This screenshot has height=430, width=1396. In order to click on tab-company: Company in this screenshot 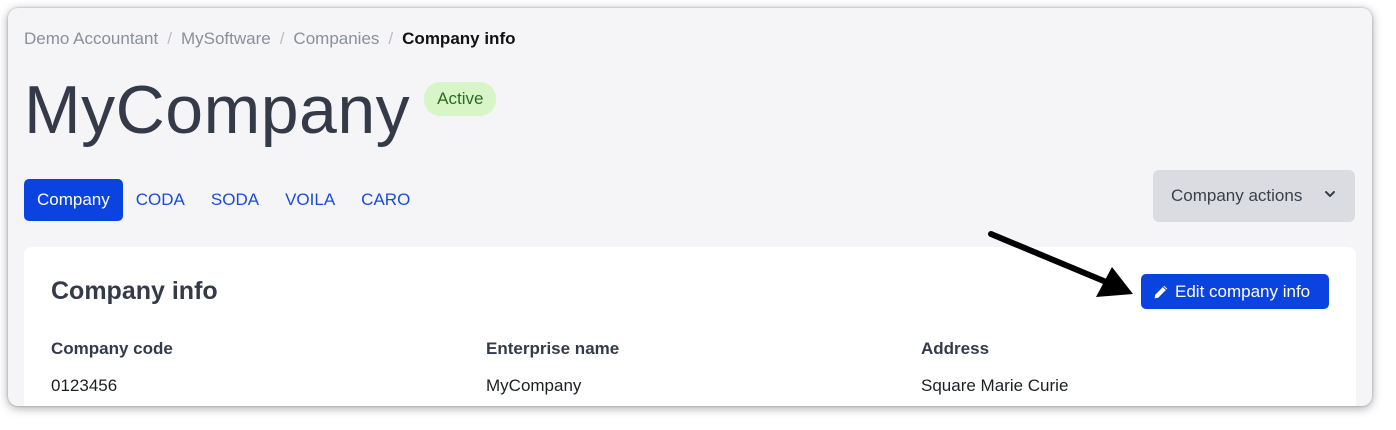, I will do `click(73, 200)`.